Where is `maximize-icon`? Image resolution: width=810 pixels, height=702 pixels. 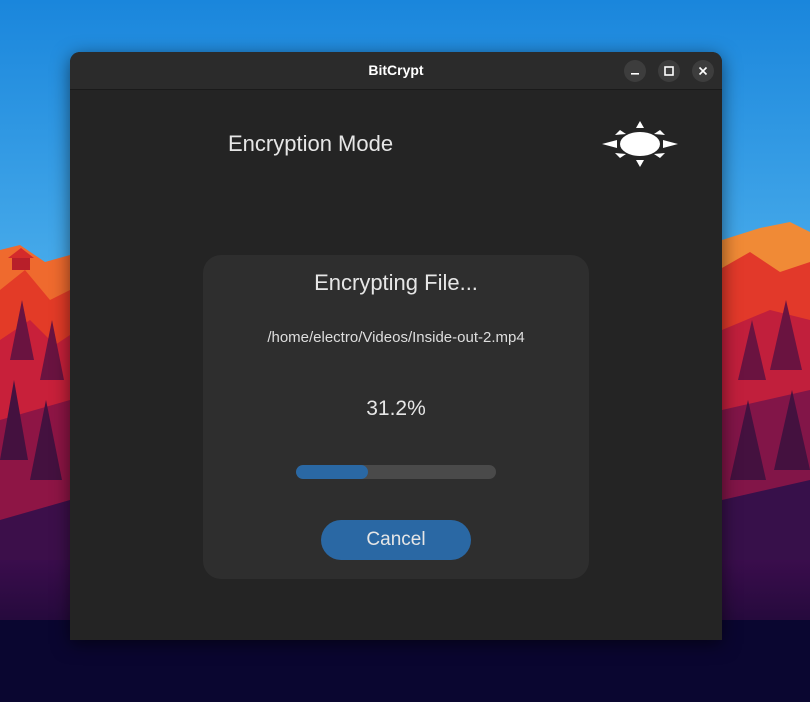 maximize-icon is located at coordinates (669, 71).